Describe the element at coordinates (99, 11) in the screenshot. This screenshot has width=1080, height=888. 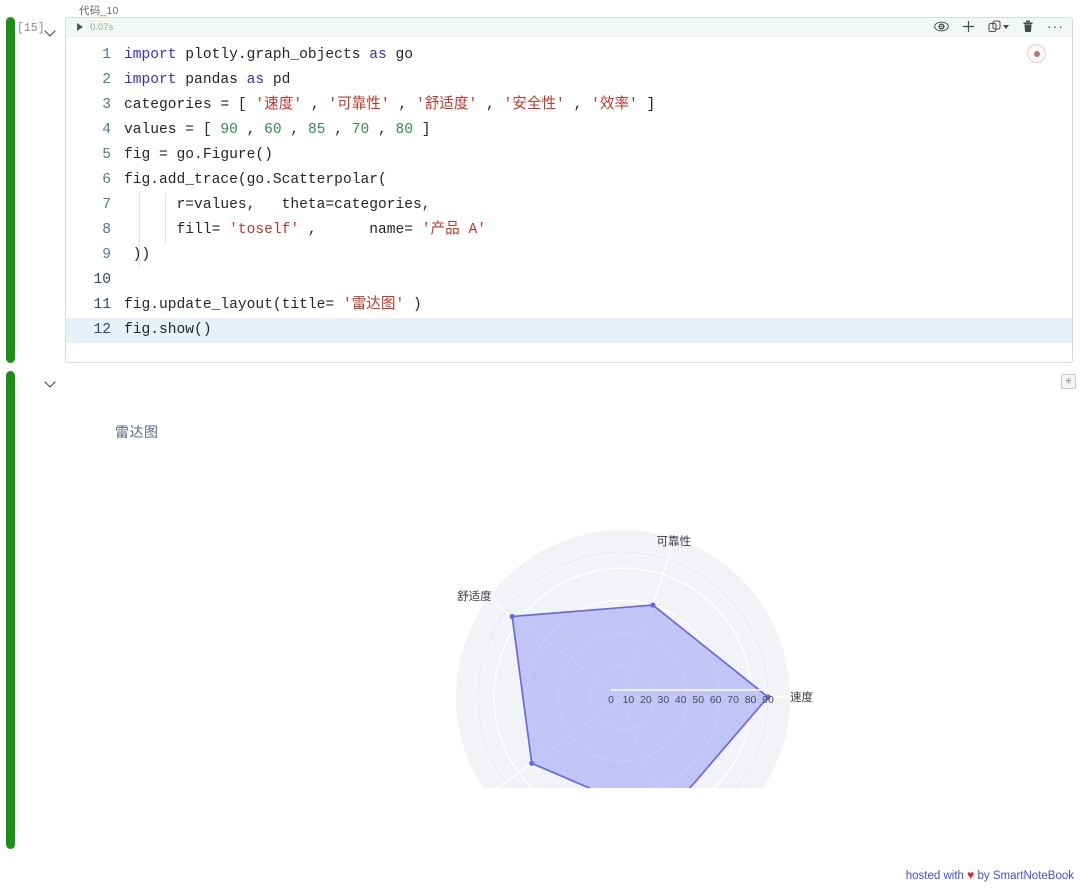
I see `cell-label: 代码_10` at that location.